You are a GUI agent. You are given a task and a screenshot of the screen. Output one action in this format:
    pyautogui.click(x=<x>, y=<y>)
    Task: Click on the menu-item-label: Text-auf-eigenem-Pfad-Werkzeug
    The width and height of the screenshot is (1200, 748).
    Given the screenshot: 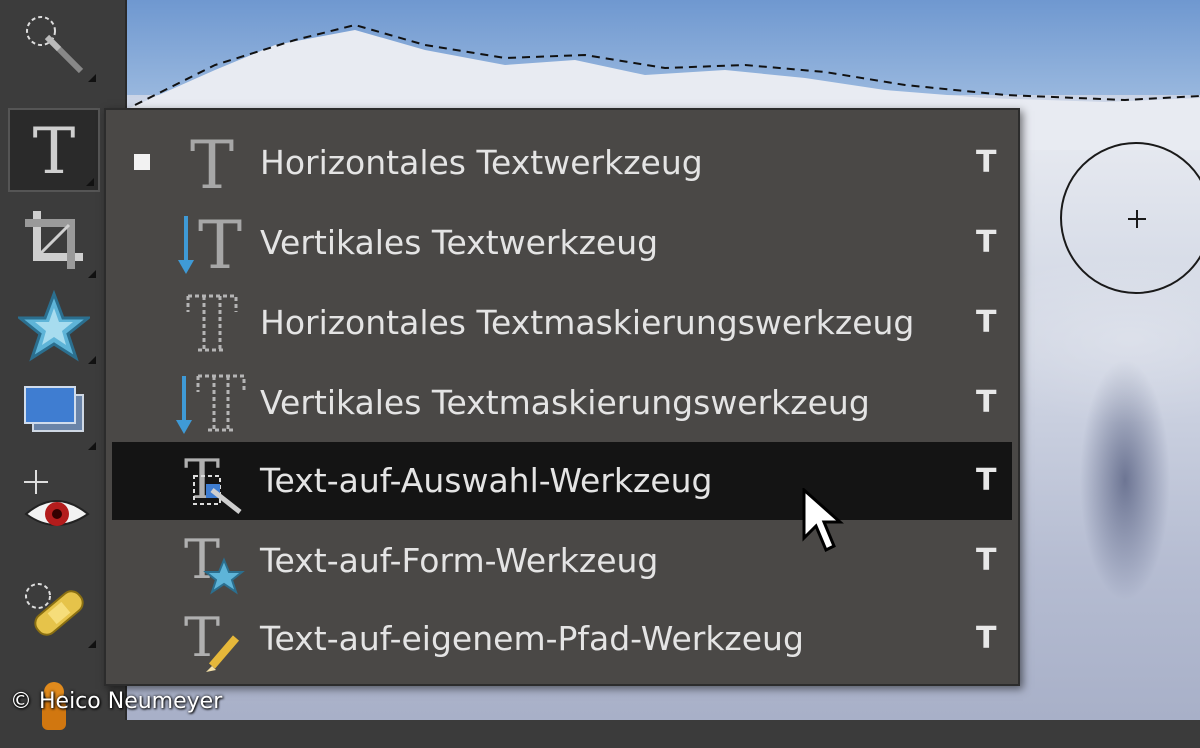 What is the action you would take?
    pyautogui.click(x=532, y=638)
    